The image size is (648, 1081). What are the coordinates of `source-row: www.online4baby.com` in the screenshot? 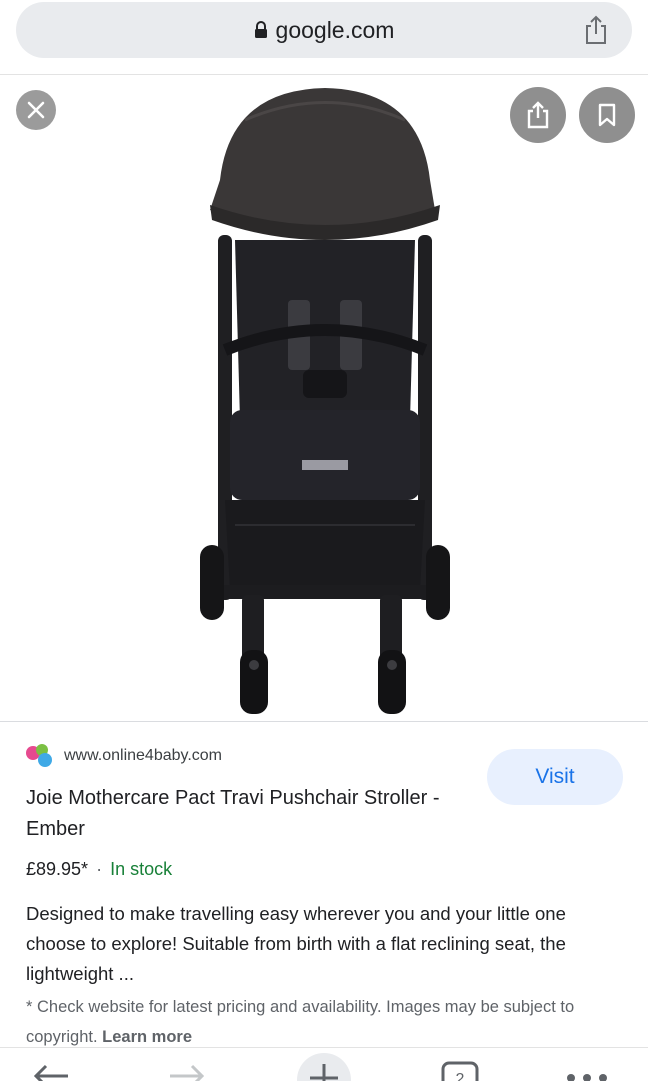 It's located at (124, 756).